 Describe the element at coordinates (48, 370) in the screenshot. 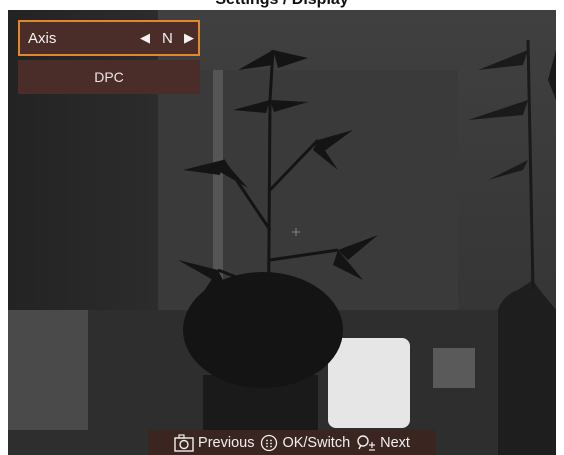

I see `left-object` at that location.